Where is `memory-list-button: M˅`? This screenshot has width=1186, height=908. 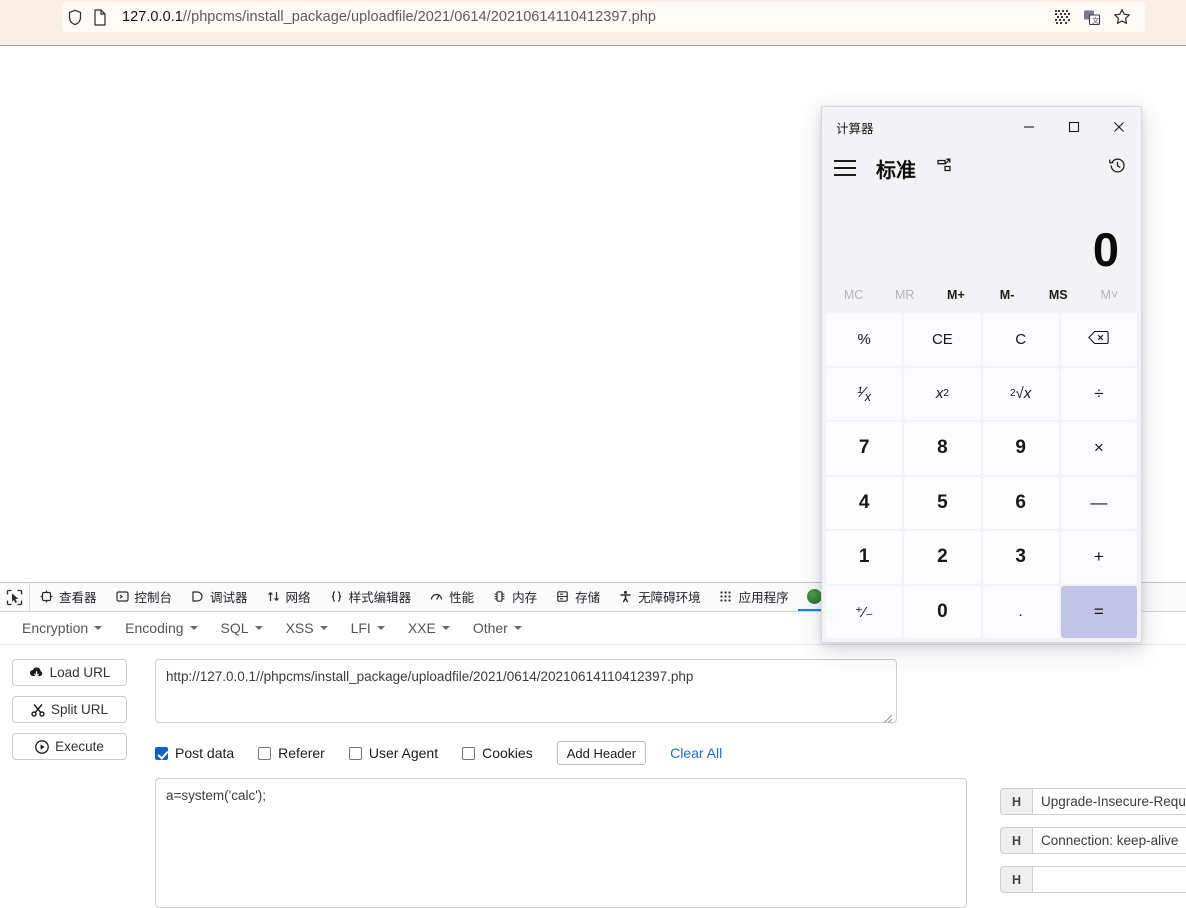
memory-list-button: M˅ is located at coordinates (1109, 295).